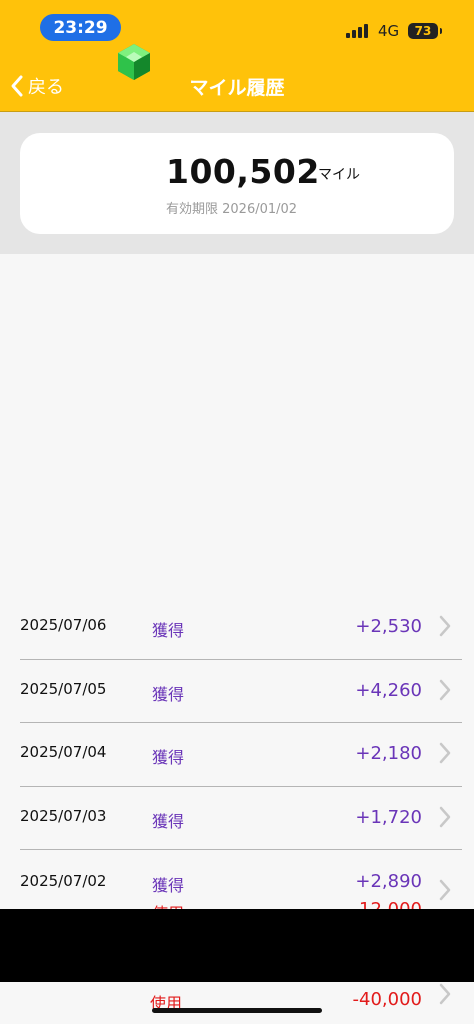 The height and width of the screenshot is (1024, 474). I want to click on history-value: +2,530, so click(388, 626).